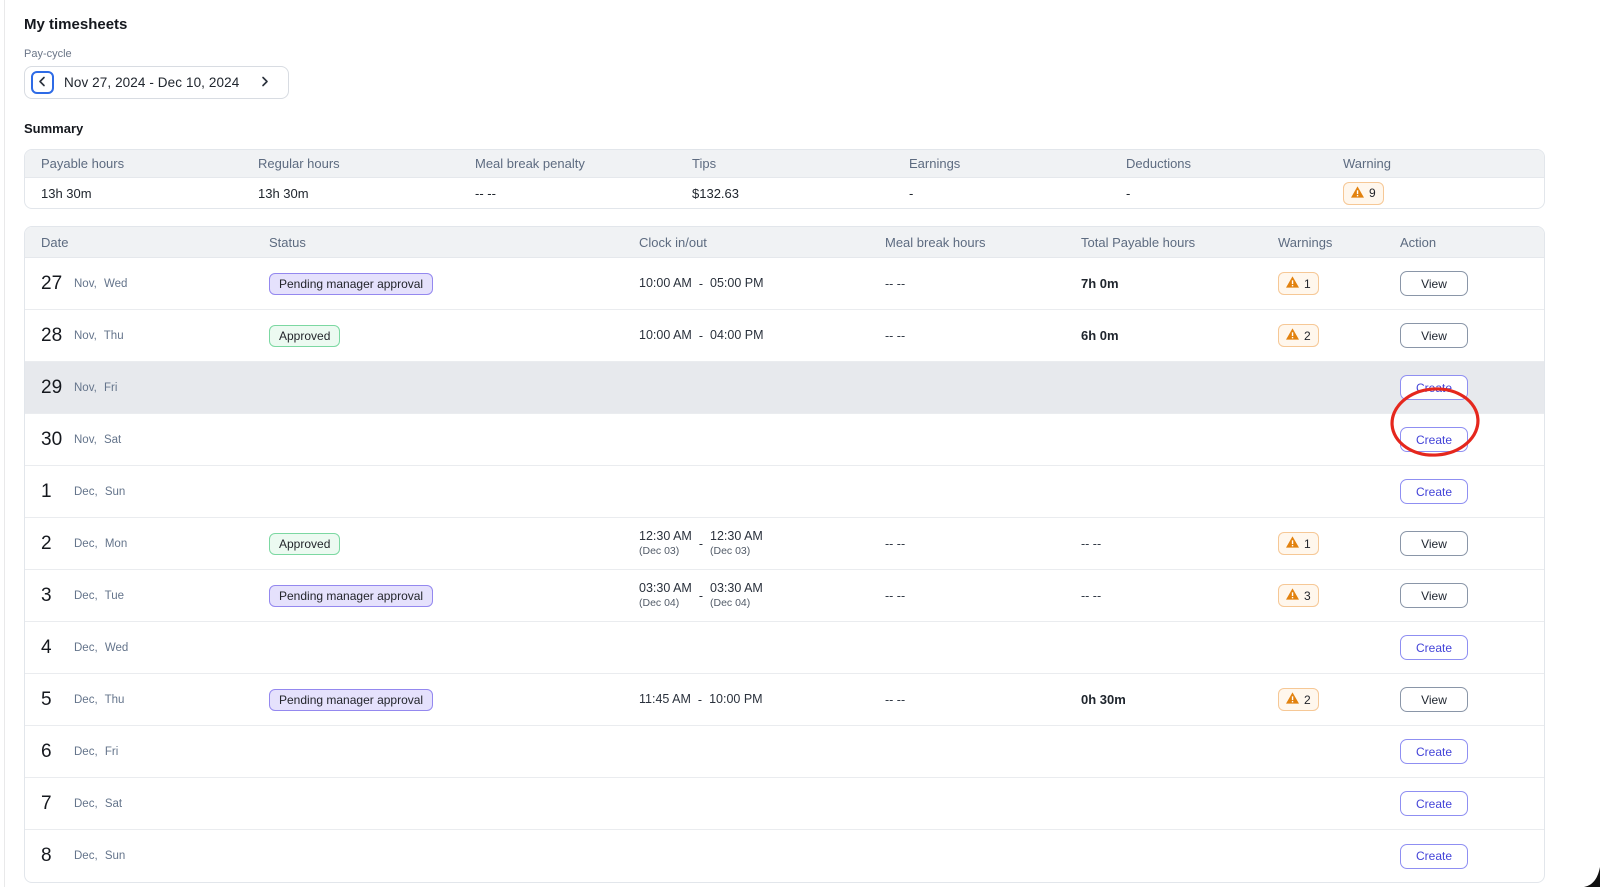 The height and width of the screenshot is (887, 1600). I want to click on table-row-nov-30: 30 Nov, Sat Create, so click(784, 440).